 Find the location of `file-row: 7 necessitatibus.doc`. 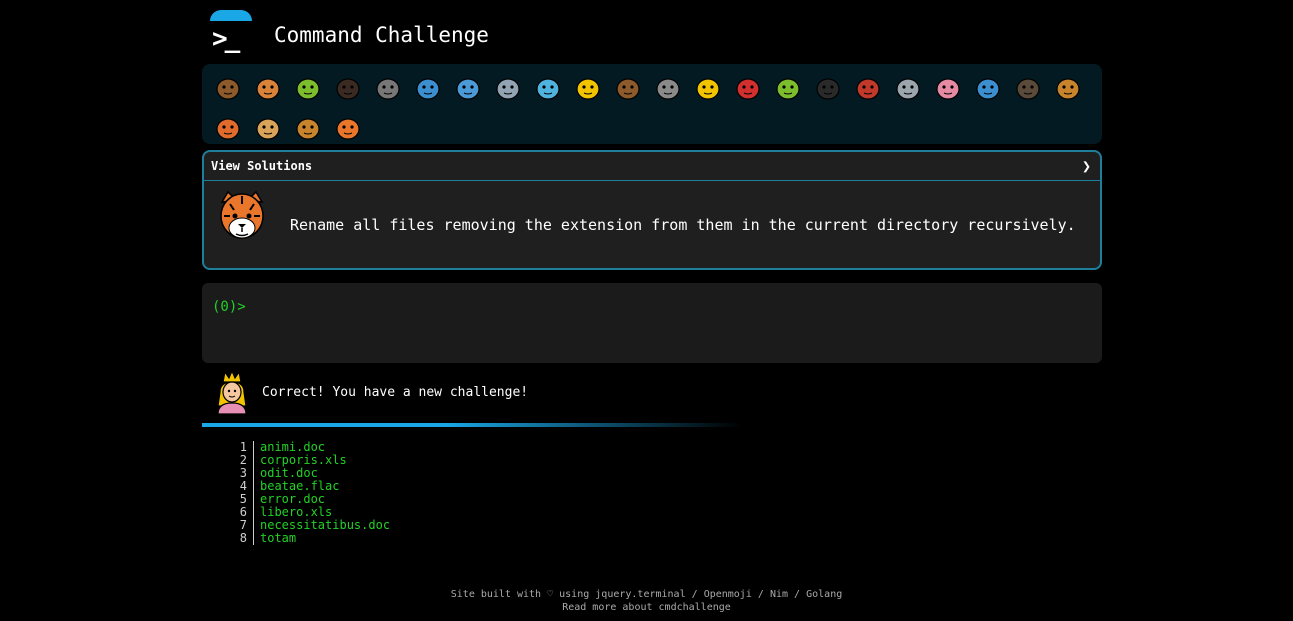

file-row: 7 necessitatibus.doc is located at coordinates (311, 525).